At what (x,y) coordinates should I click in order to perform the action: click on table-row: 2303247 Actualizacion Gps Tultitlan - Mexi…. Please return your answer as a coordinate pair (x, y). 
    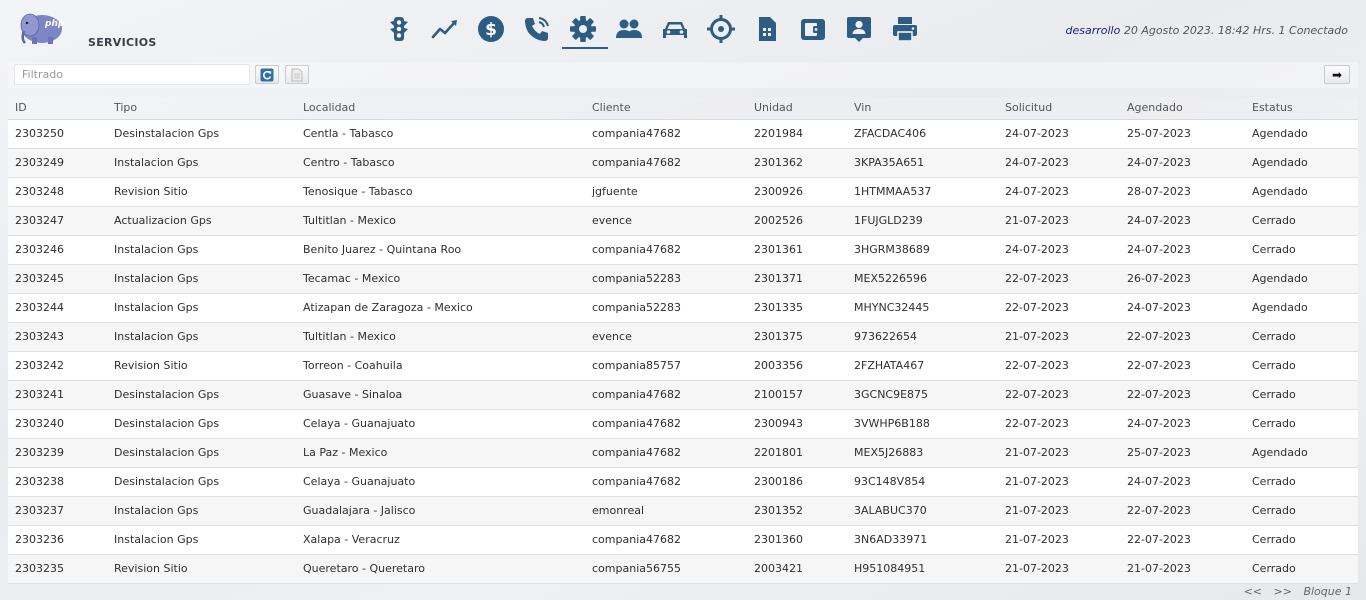
    Looking at the image, I should click on (683, 221).